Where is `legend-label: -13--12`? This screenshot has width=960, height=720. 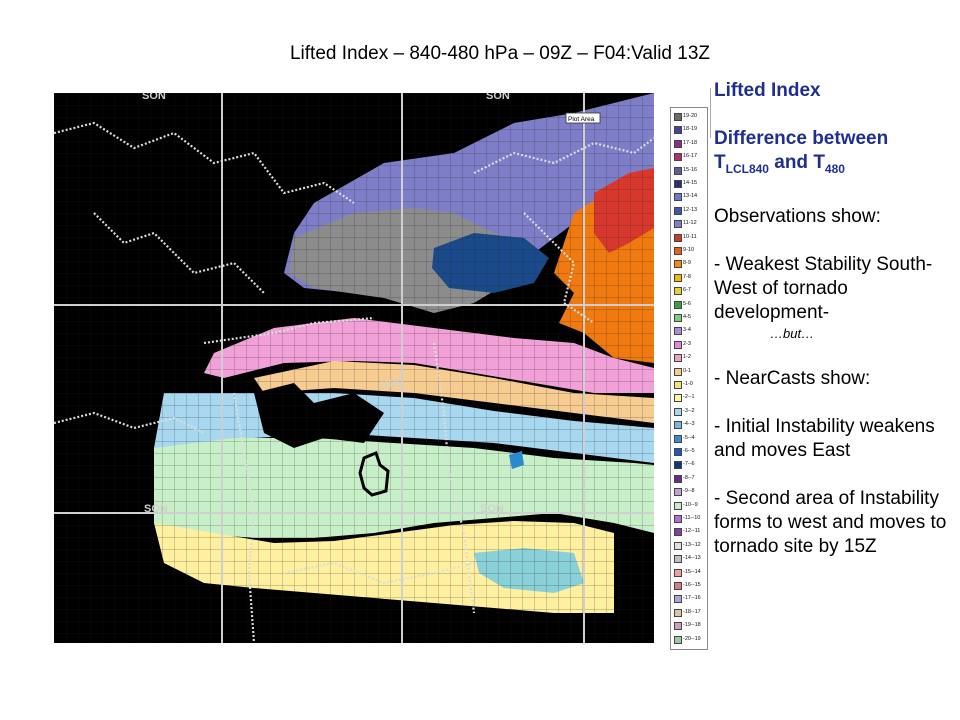
legend-label: -13--12 is located at coordinates (692, 544).